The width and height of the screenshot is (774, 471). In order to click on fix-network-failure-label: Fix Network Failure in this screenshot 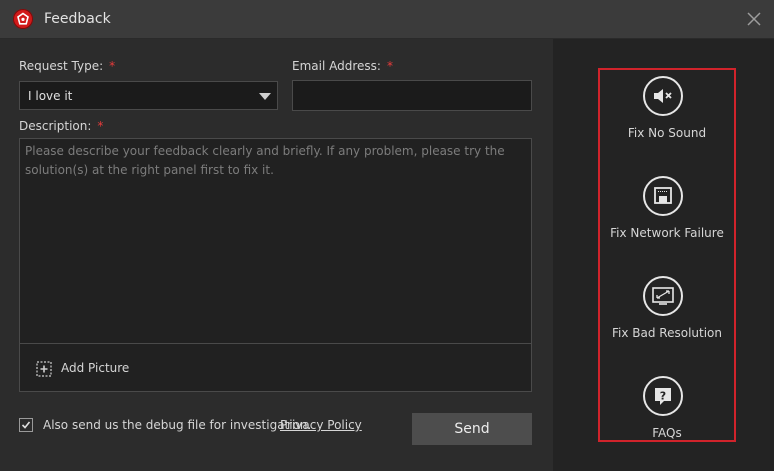, I will do `click(667, 233)`.